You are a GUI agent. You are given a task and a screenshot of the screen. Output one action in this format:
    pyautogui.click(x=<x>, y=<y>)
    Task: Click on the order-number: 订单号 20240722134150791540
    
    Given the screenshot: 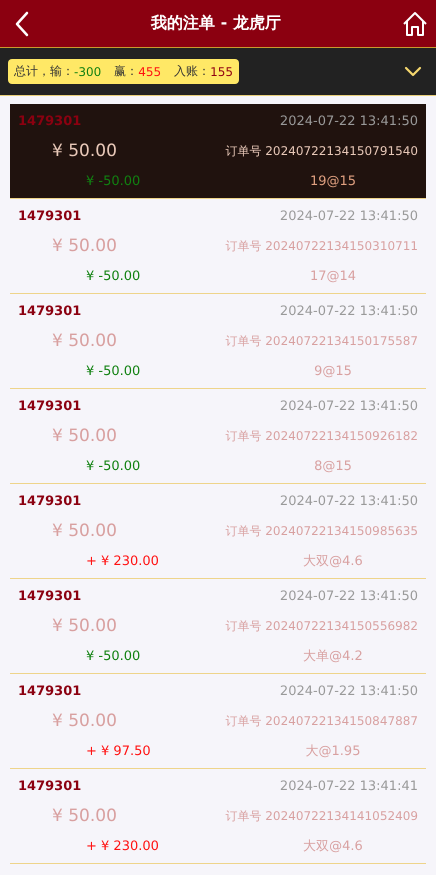 What is the action you would take?
    pyautogui.click(x=321, y=151)
    